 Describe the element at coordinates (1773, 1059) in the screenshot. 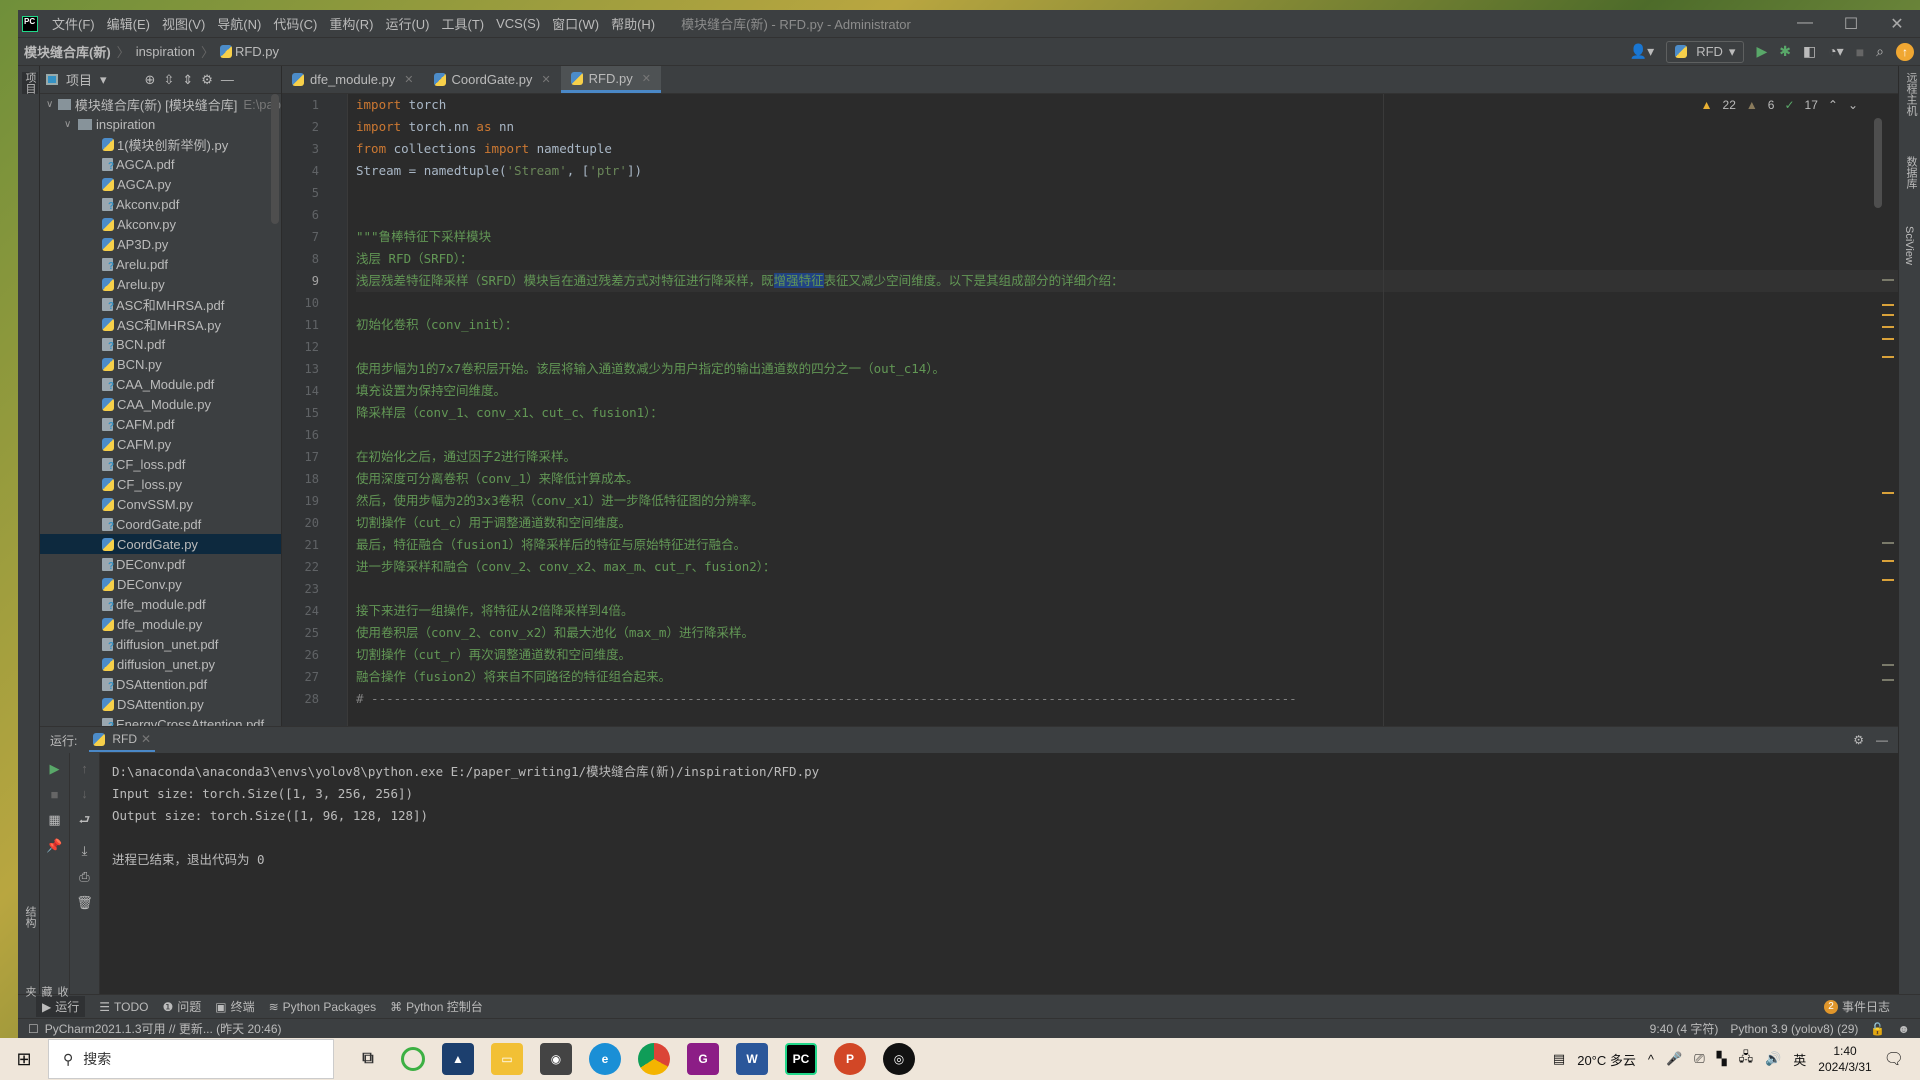

I see `volume-icon: 🔊` at that location.